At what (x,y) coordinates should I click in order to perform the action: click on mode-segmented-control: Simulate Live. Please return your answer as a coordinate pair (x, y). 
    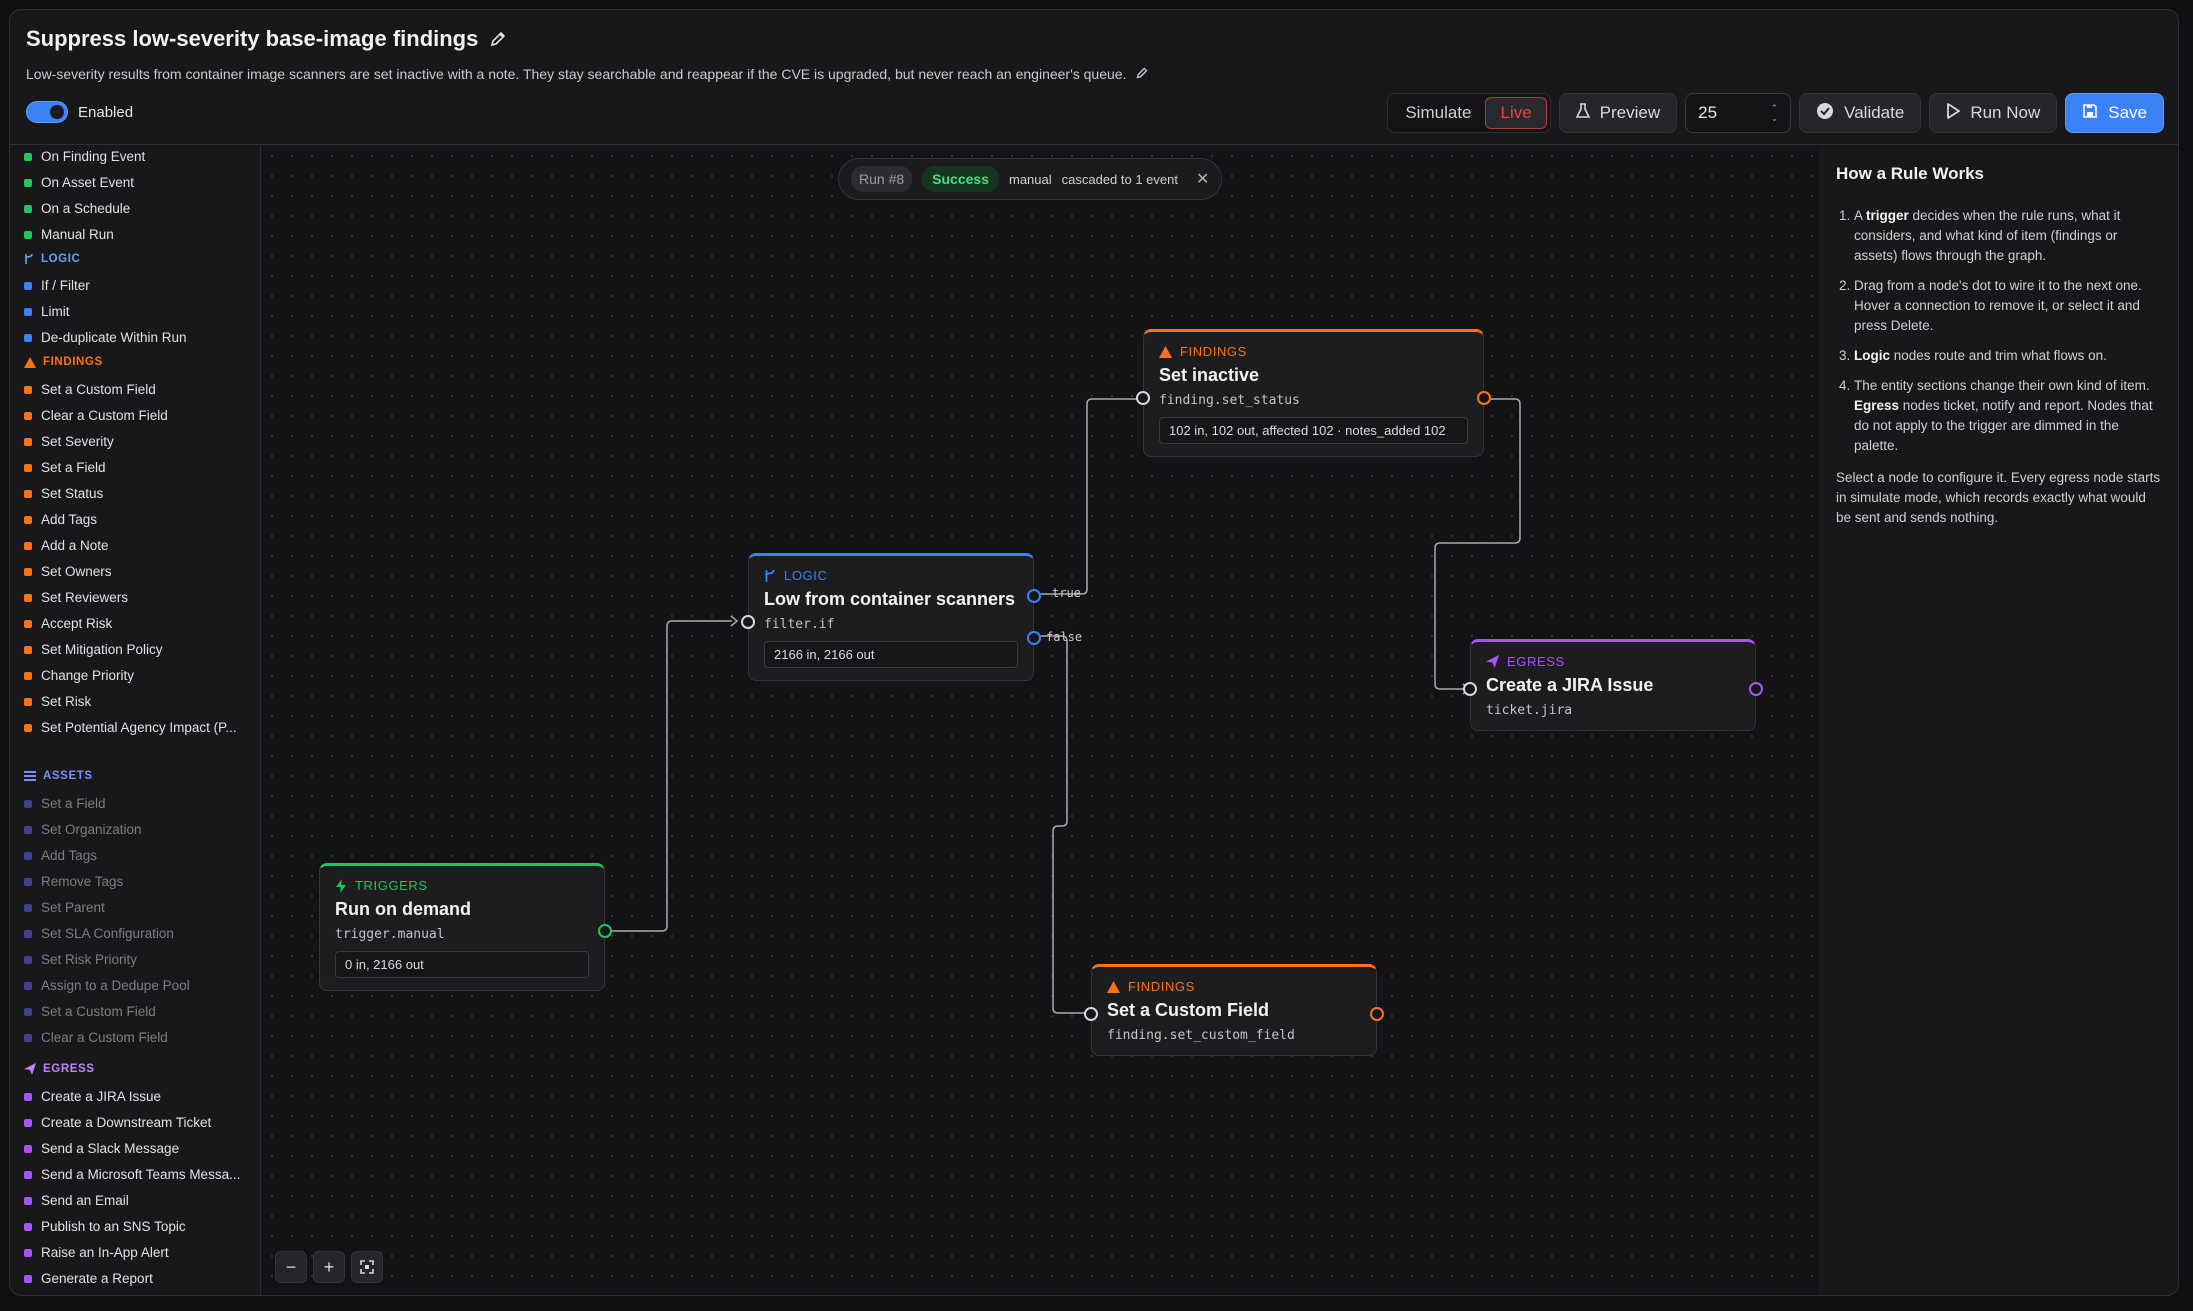
    Looking at the image, I should click on (1469, 113).